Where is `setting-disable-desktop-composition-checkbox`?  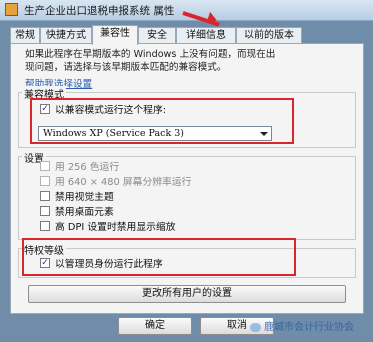
setting-disable-desktop-composition-checkbox is located at coordinates (45, 211).